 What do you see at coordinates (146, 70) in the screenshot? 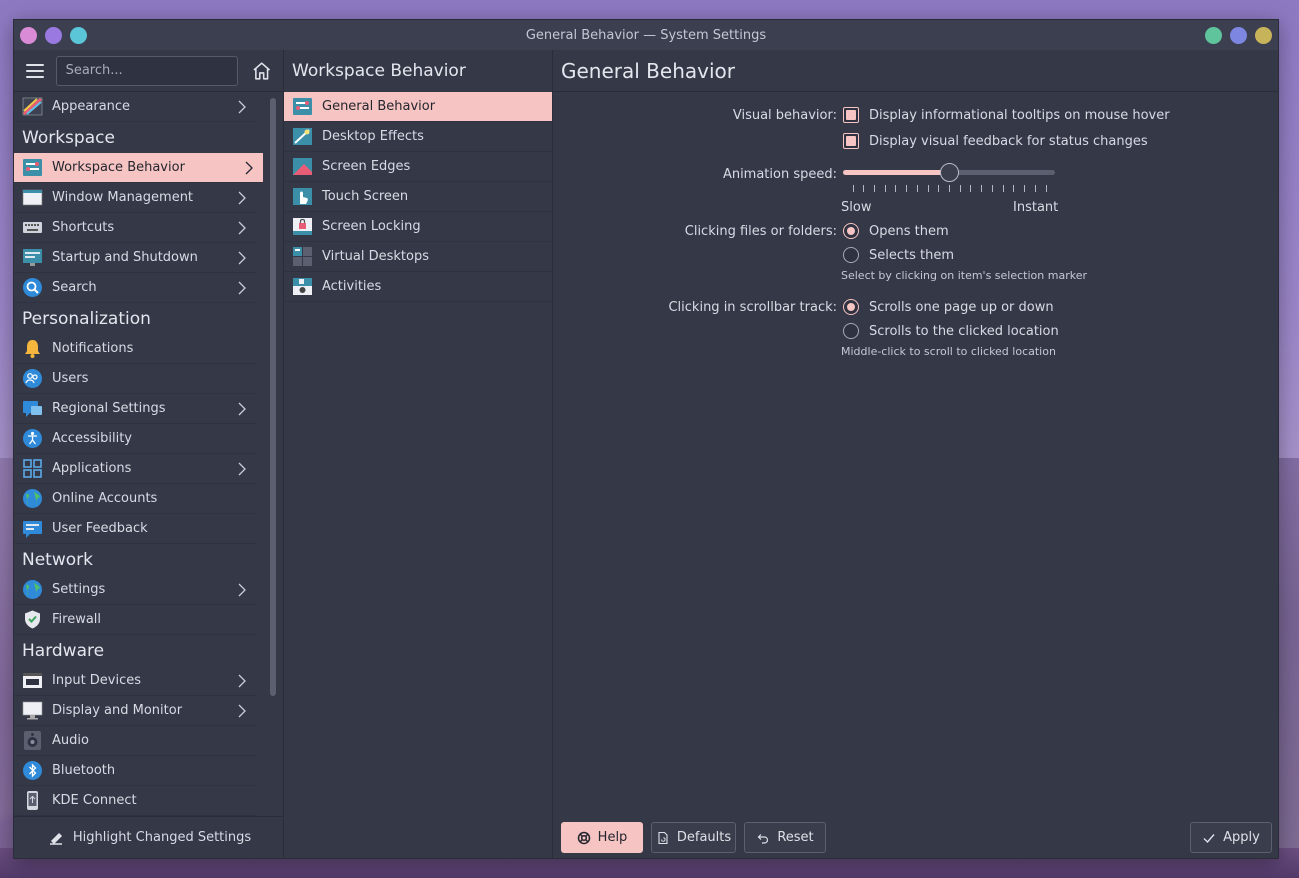
I see `search-input` at bounding box center [146, 70].